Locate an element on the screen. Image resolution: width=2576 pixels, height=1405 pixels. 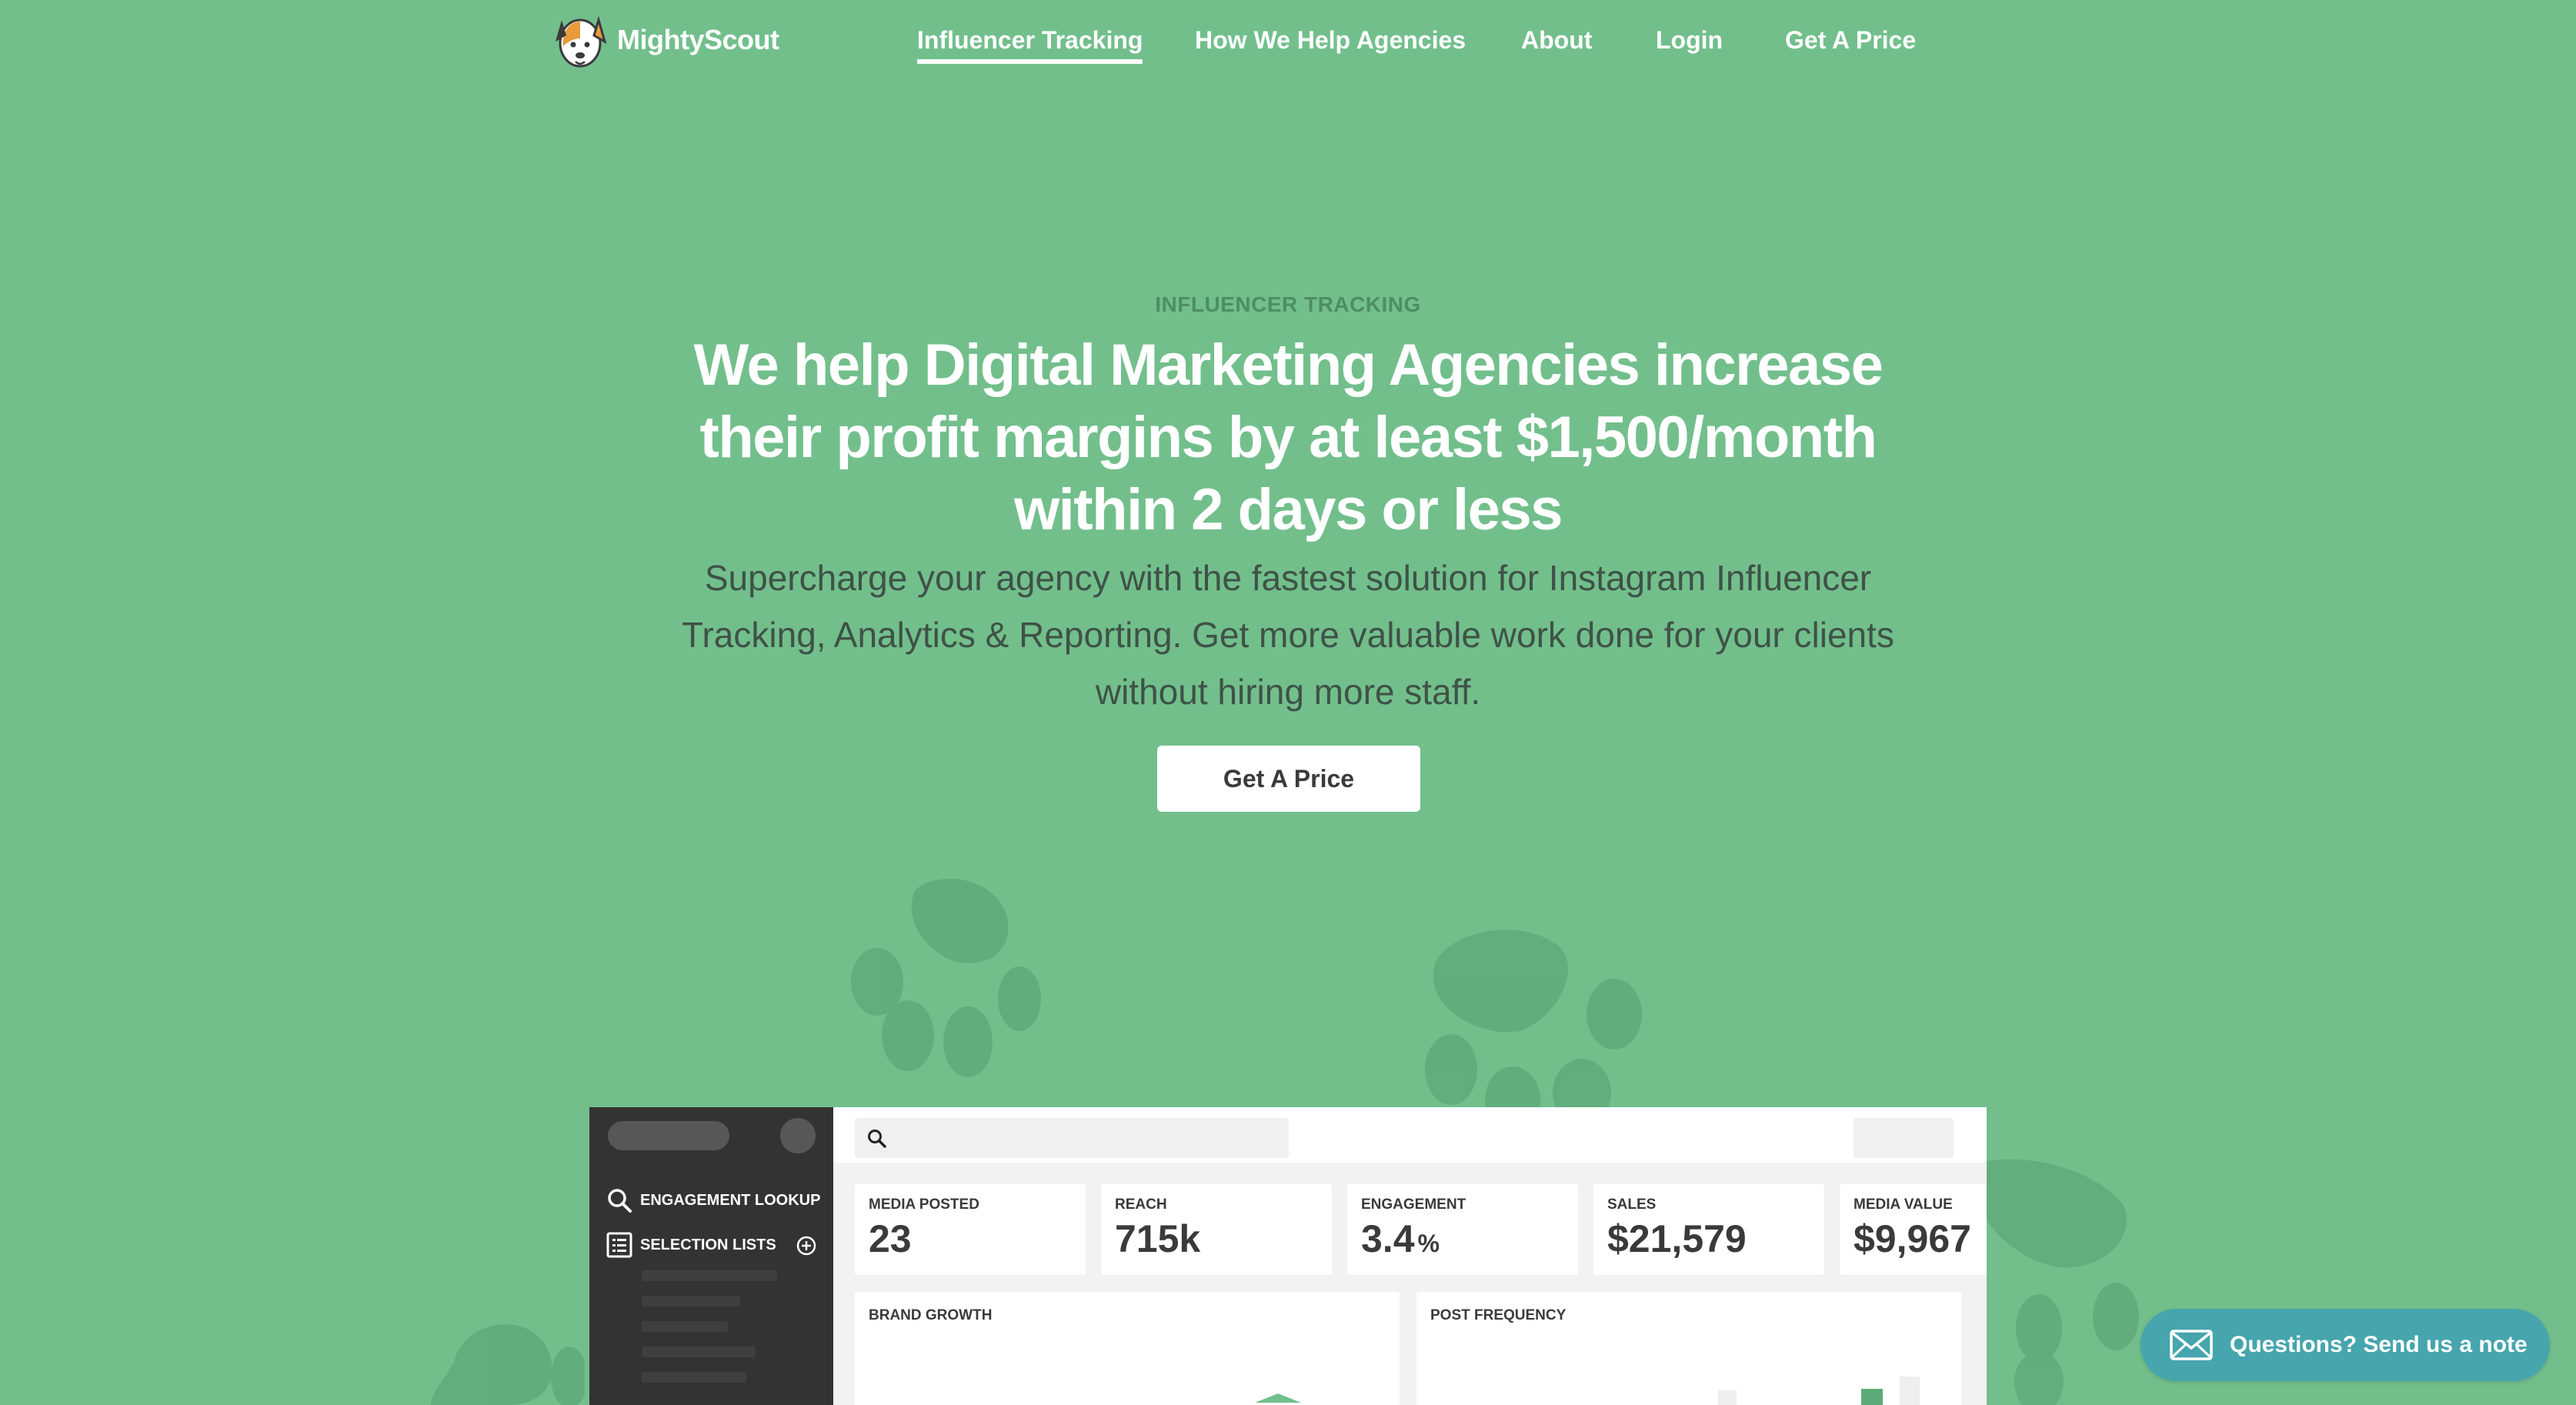
stat-value: 3.4% is located at coordinates (1401, 1238).